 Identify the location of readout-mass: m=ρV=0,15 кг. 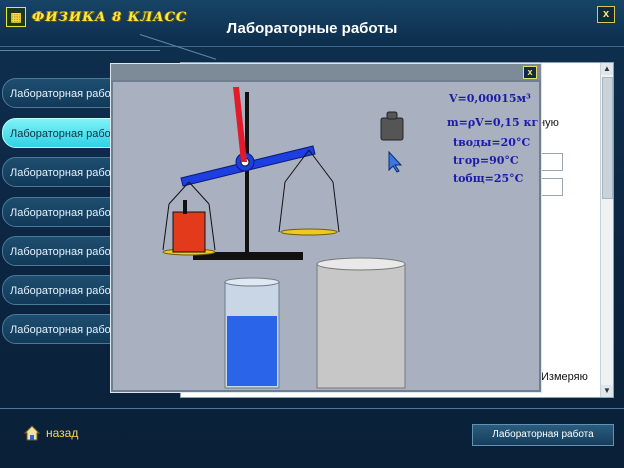
(493, 122).